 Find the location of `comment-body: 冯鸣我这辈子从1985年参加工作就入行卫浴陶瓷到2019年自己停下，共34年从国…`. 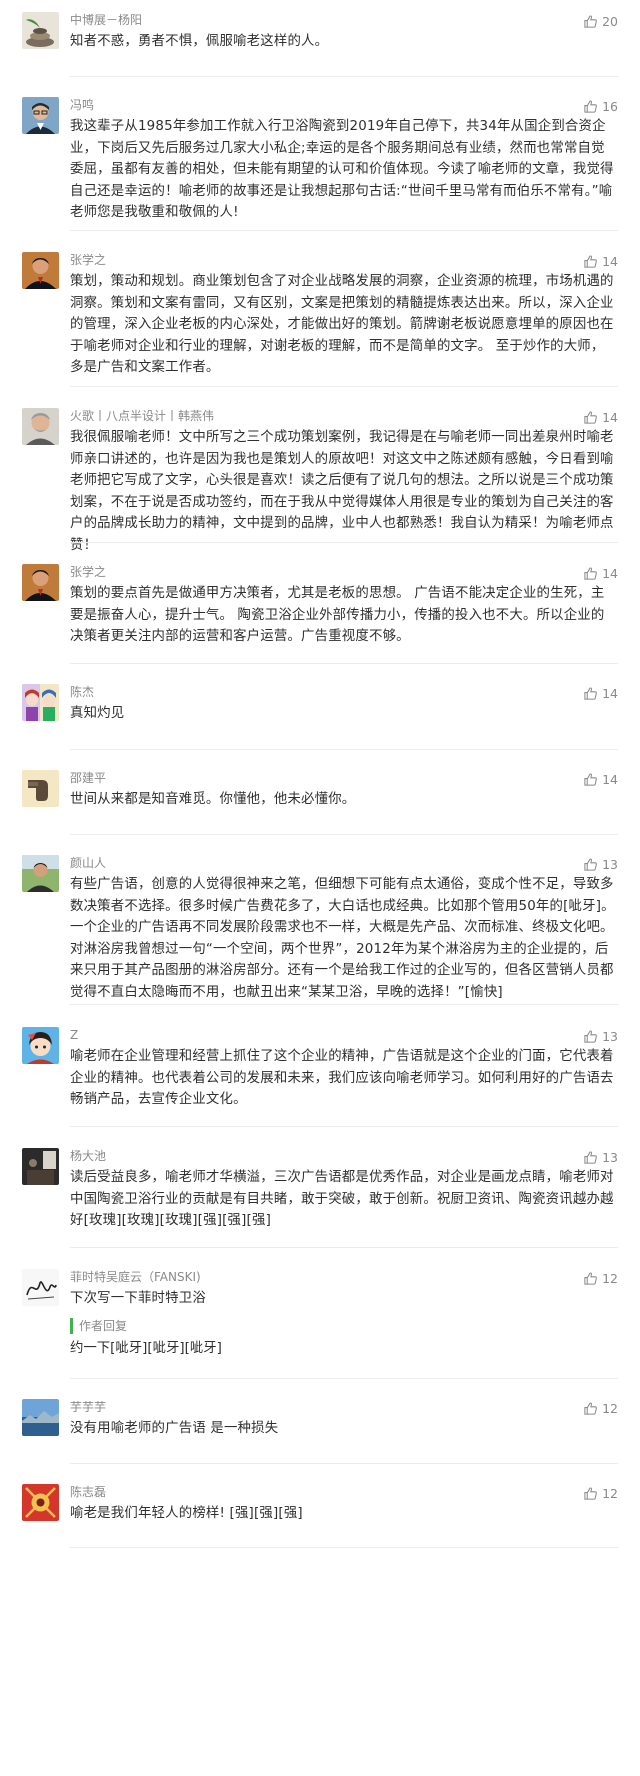

comment-body: 冯鸣我这辈子从1985年参加工作就入行卫浴陶瓷到2019年自己停下，共34年从国… is located at coordinates (344, 160).